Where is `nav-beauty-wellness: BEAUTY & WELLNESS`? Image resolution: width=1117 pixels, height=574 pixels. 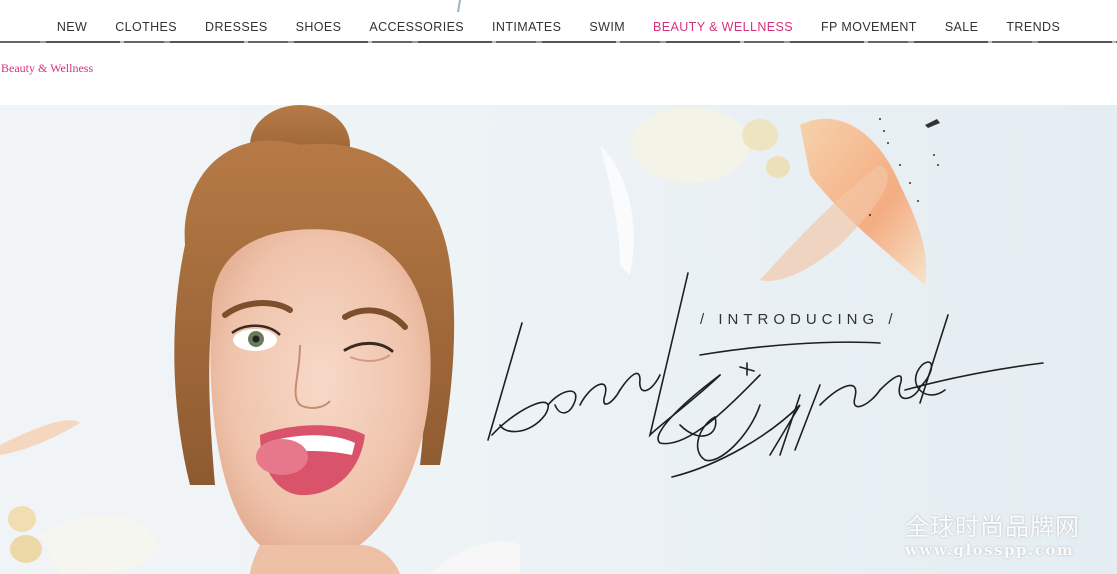
nav-beauty-wellness: BEAUTY & WELLNESS is located at coordinates (723, 27).